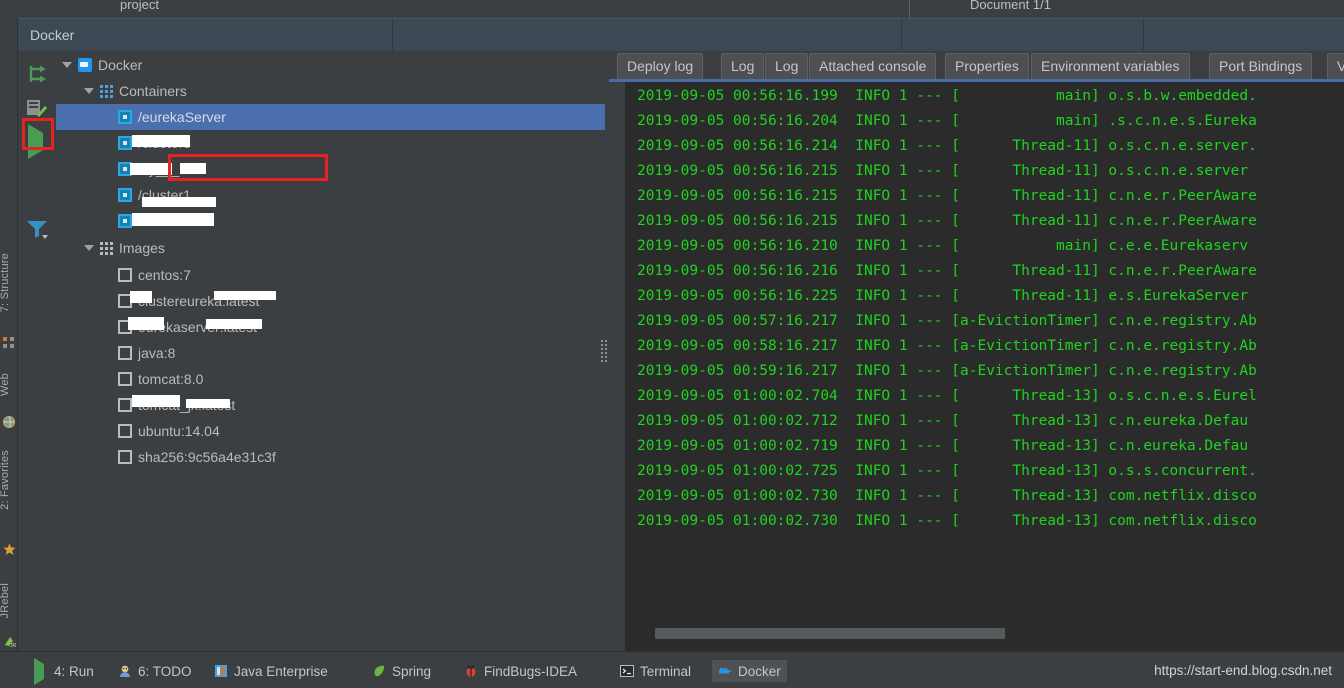 The height and width of the screenshot is (688, 1344). Describe the element at coordinates (165, 671) in the screenshot. I see `status-item-label: 6: TODO` at that location.